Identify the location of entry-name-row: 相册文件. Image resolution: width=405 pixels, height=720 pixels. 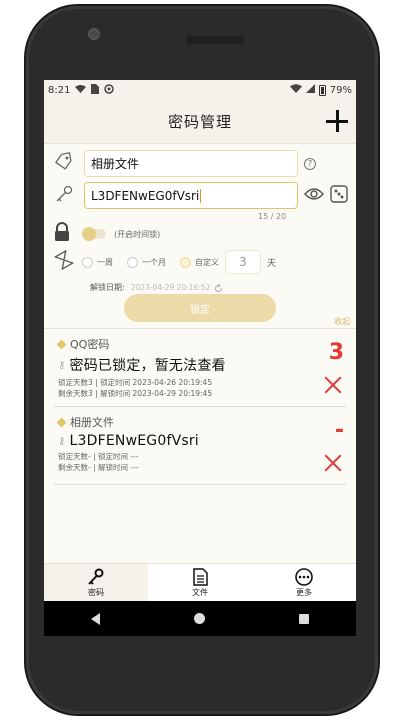
(202, 422).